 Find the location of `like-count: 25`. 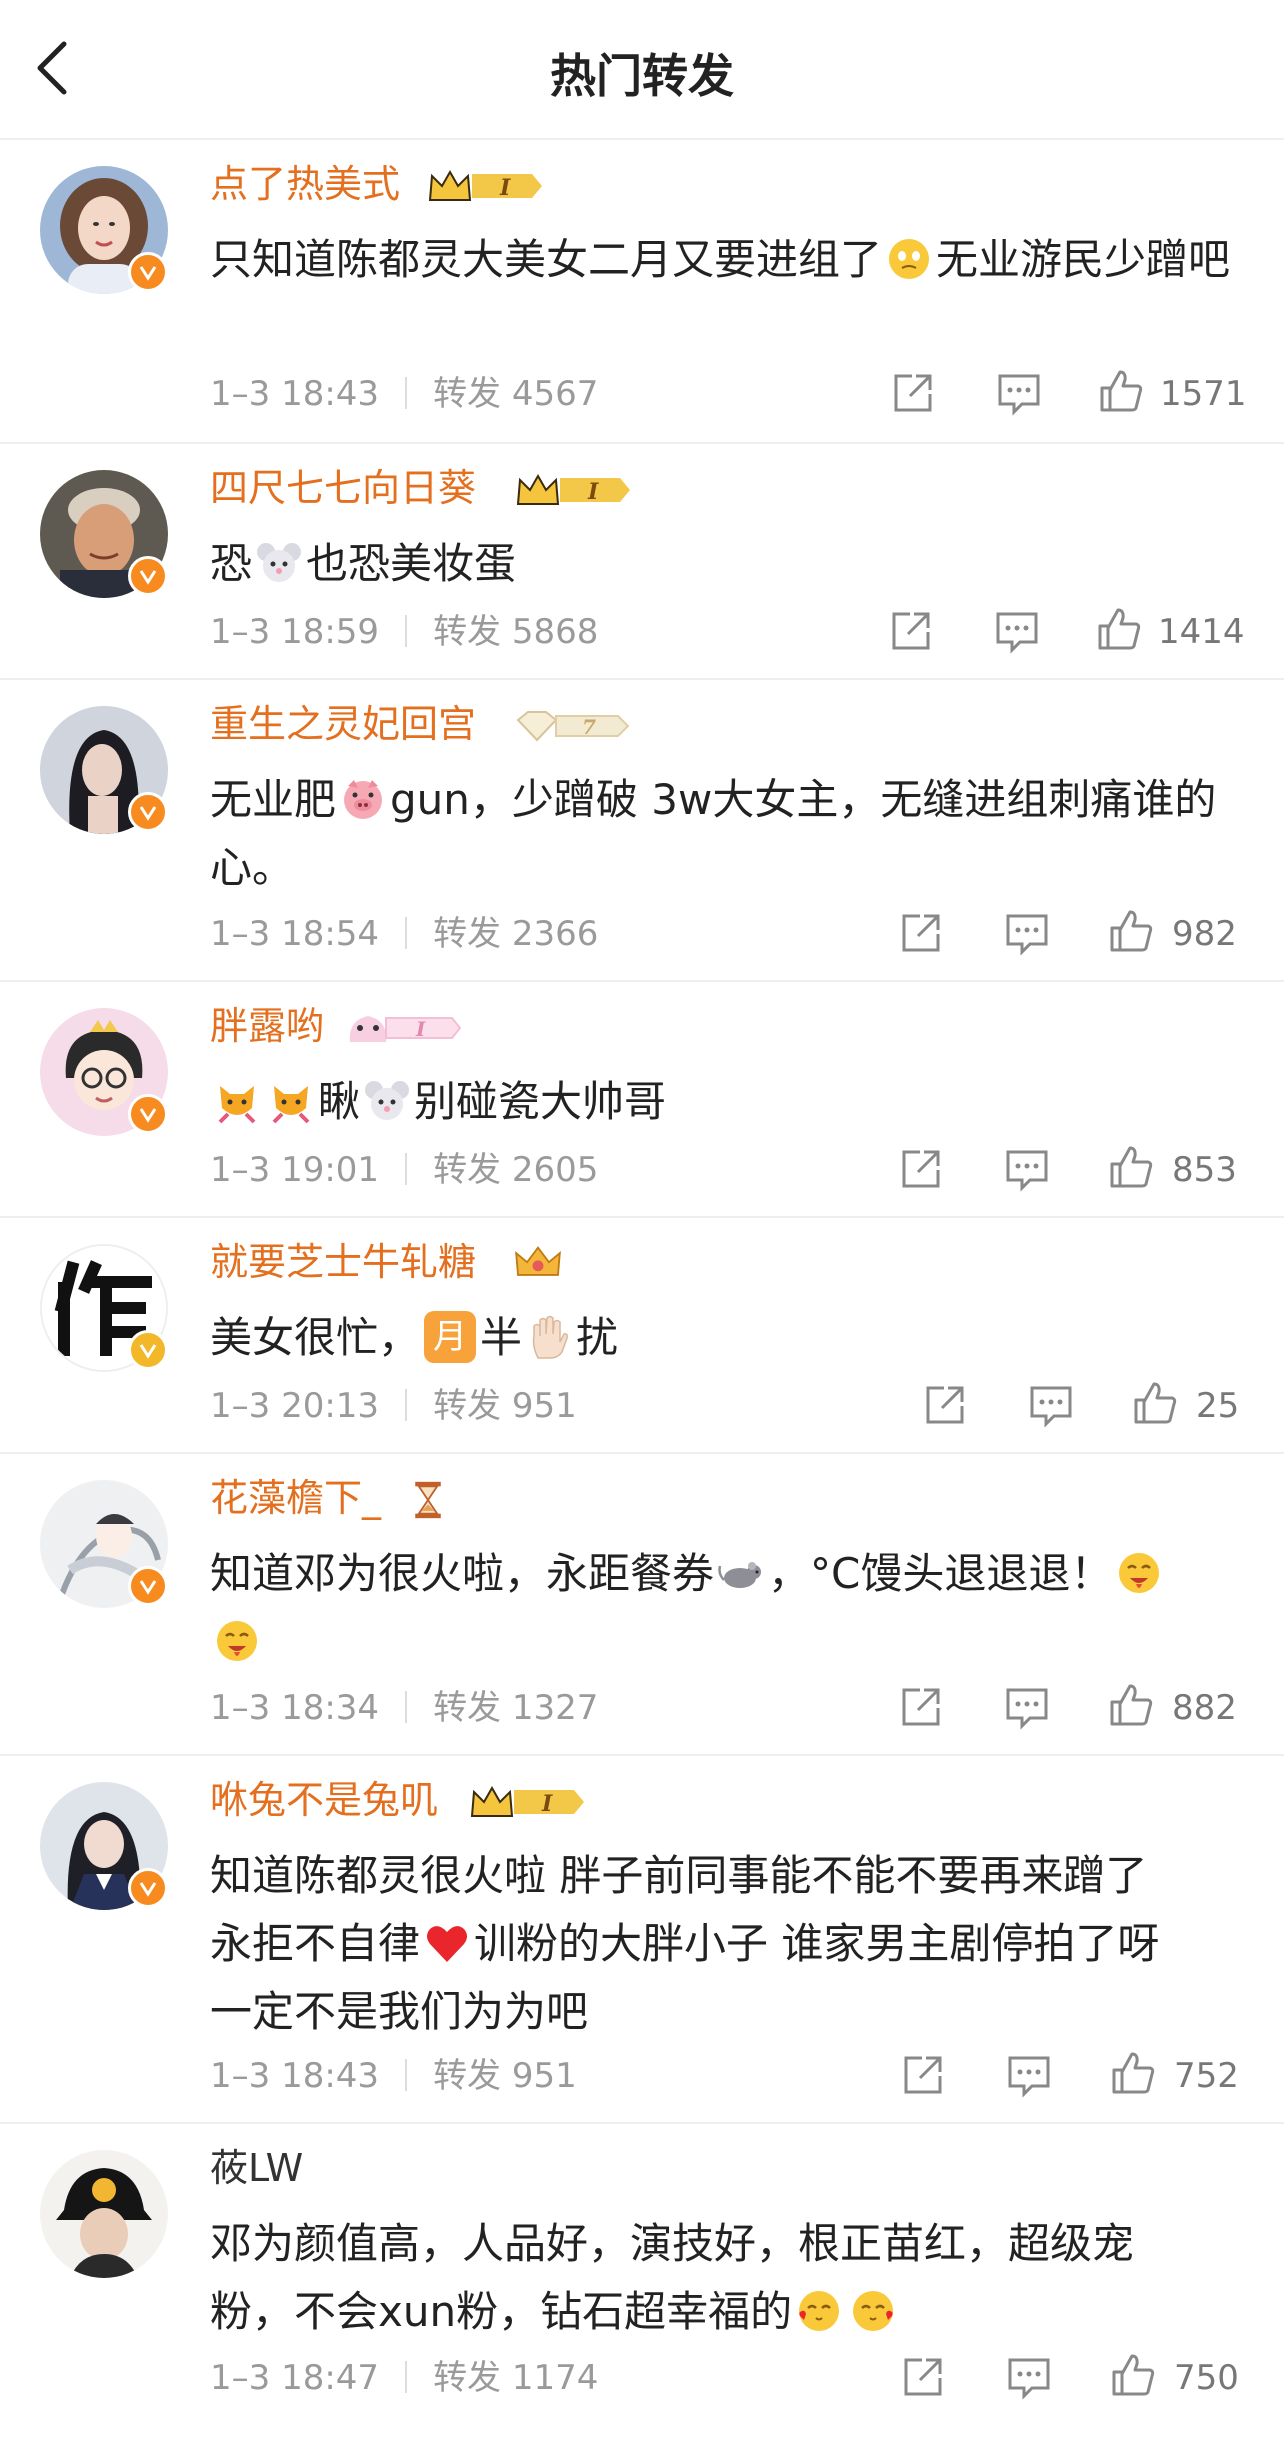

like-count: 25 is located at coordinates (1218, 1406).